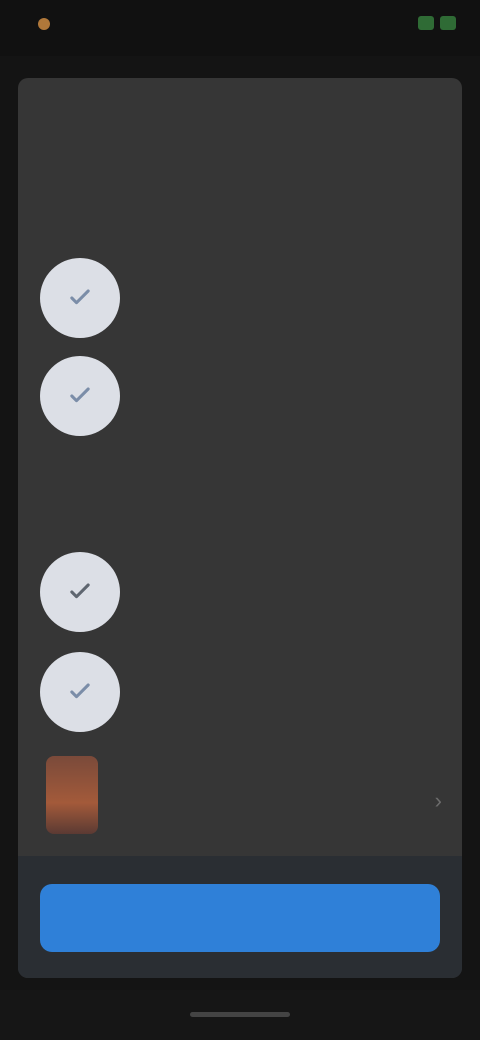 Image resolution: width=480 pixels, height=1040 pixels. I want to click on navigation-bar, so click(240, 1015).